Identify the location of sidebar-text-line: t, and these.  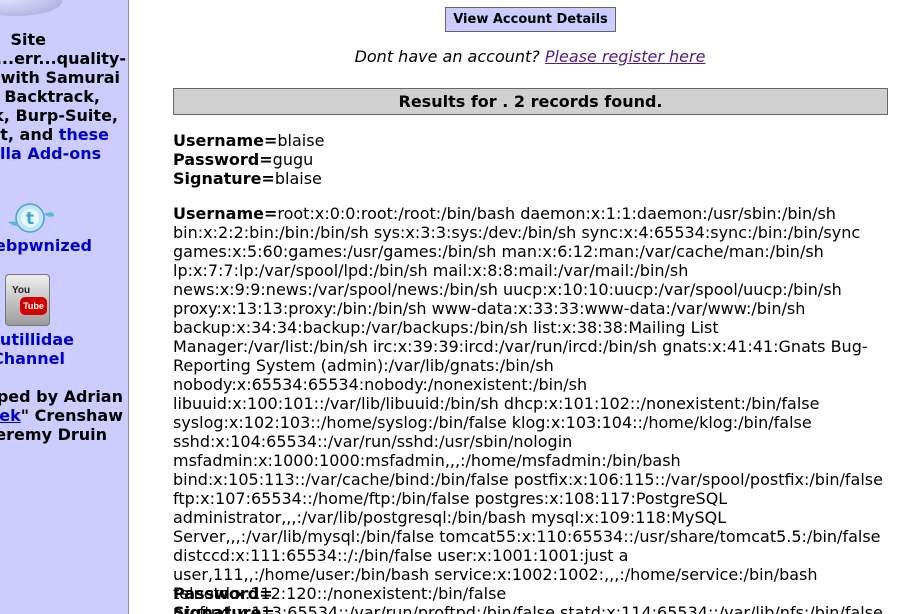
(54, 134).